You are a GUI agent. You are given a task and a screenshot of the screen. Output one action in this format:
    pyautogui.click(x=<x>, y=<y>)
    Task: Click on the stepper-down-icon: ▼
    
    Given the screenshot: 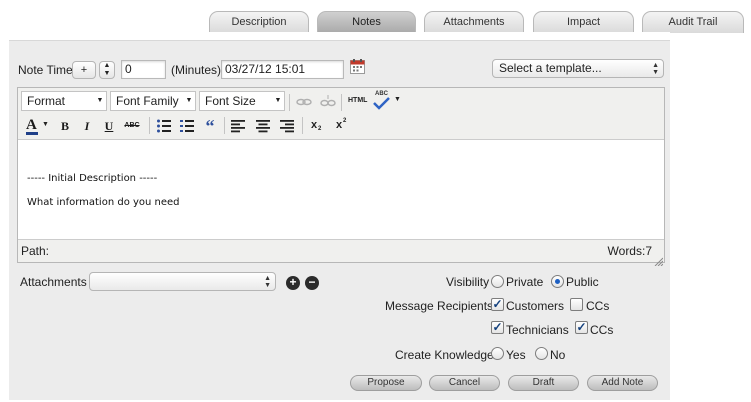 What is the action you would take?
    pyautogui.click(x=107, y=73)
    